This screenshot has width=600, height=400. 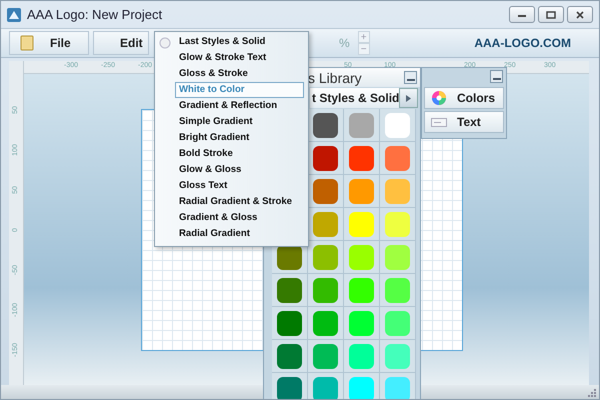 What do you see at coordinates (239, 138) in the screenshot?
I see `menu-item: Bright Gradient` at bounding box center [239, 138].